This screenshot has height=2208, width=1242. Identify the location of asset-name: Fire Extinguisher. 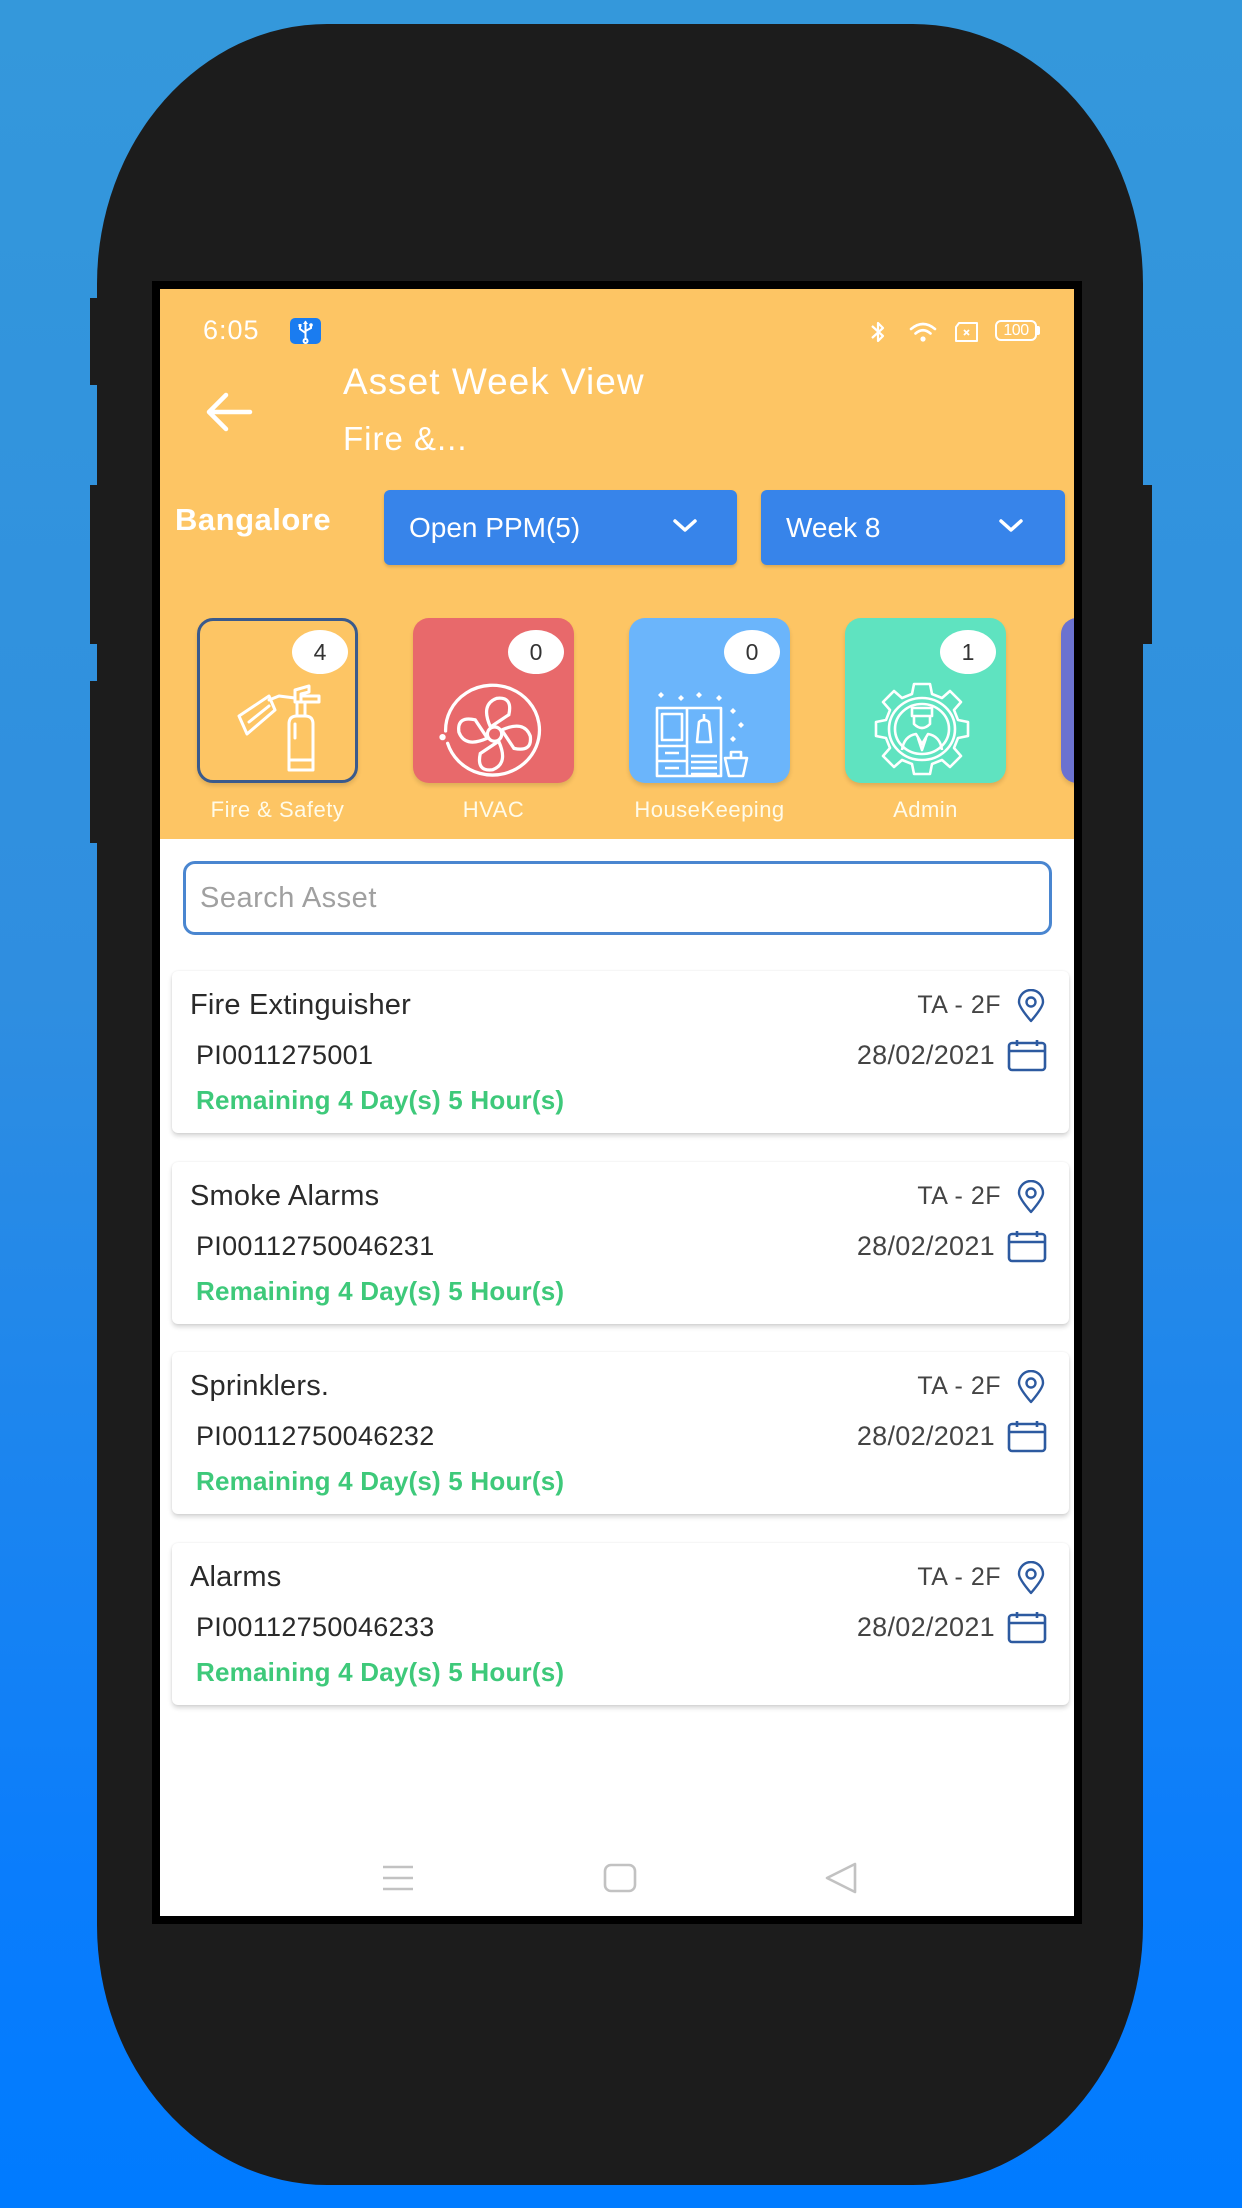
(300, 1005).